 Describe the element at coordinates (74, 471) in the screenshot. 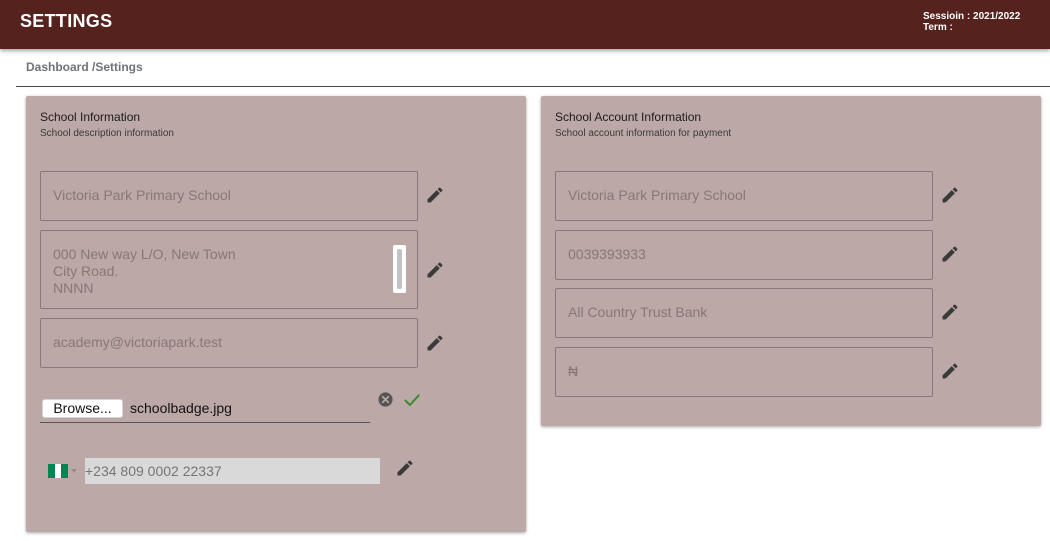

I see `dial-code-dropdown-icon` at that location.